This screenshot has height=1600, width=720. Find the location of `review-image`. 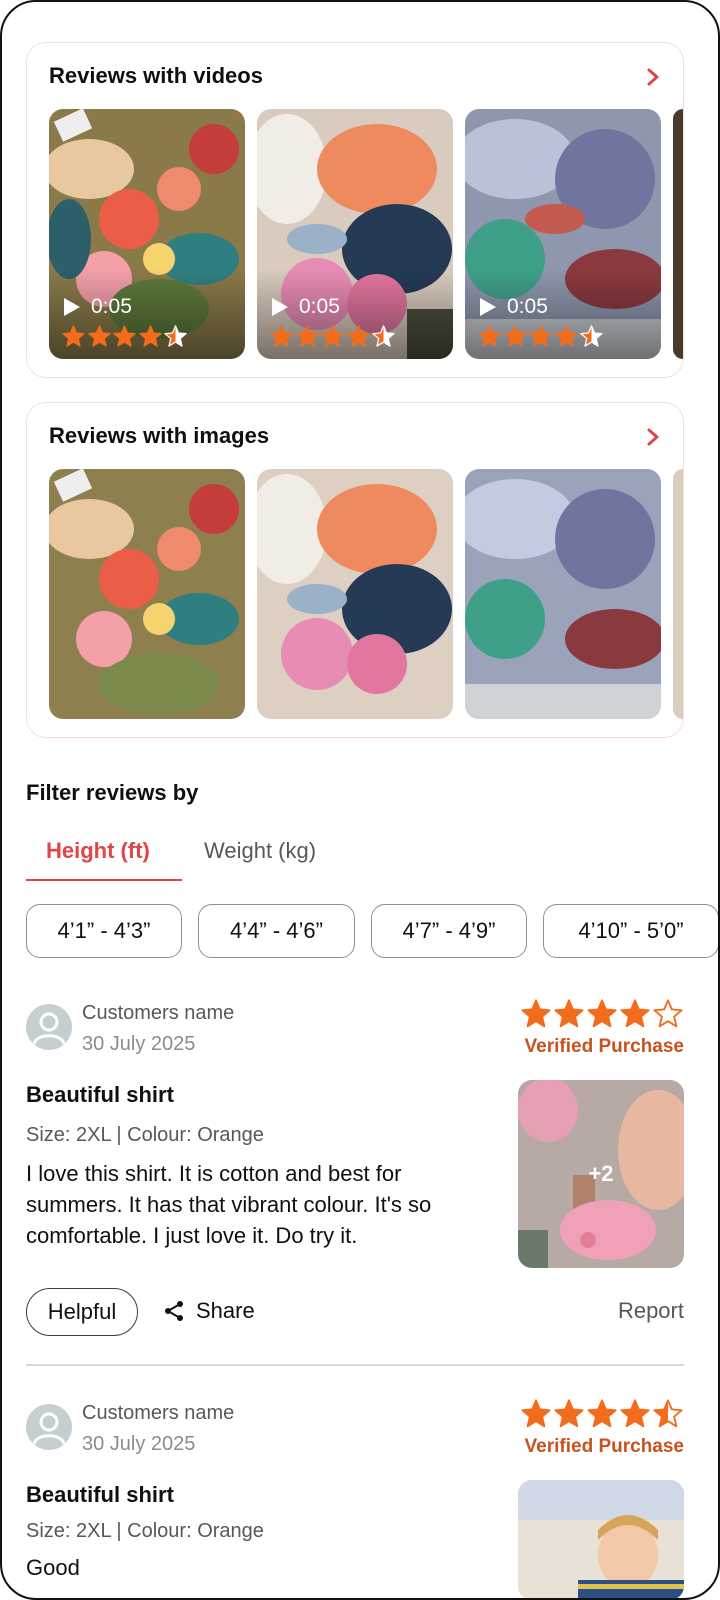

review-image is located at coordinates (601, 1539).